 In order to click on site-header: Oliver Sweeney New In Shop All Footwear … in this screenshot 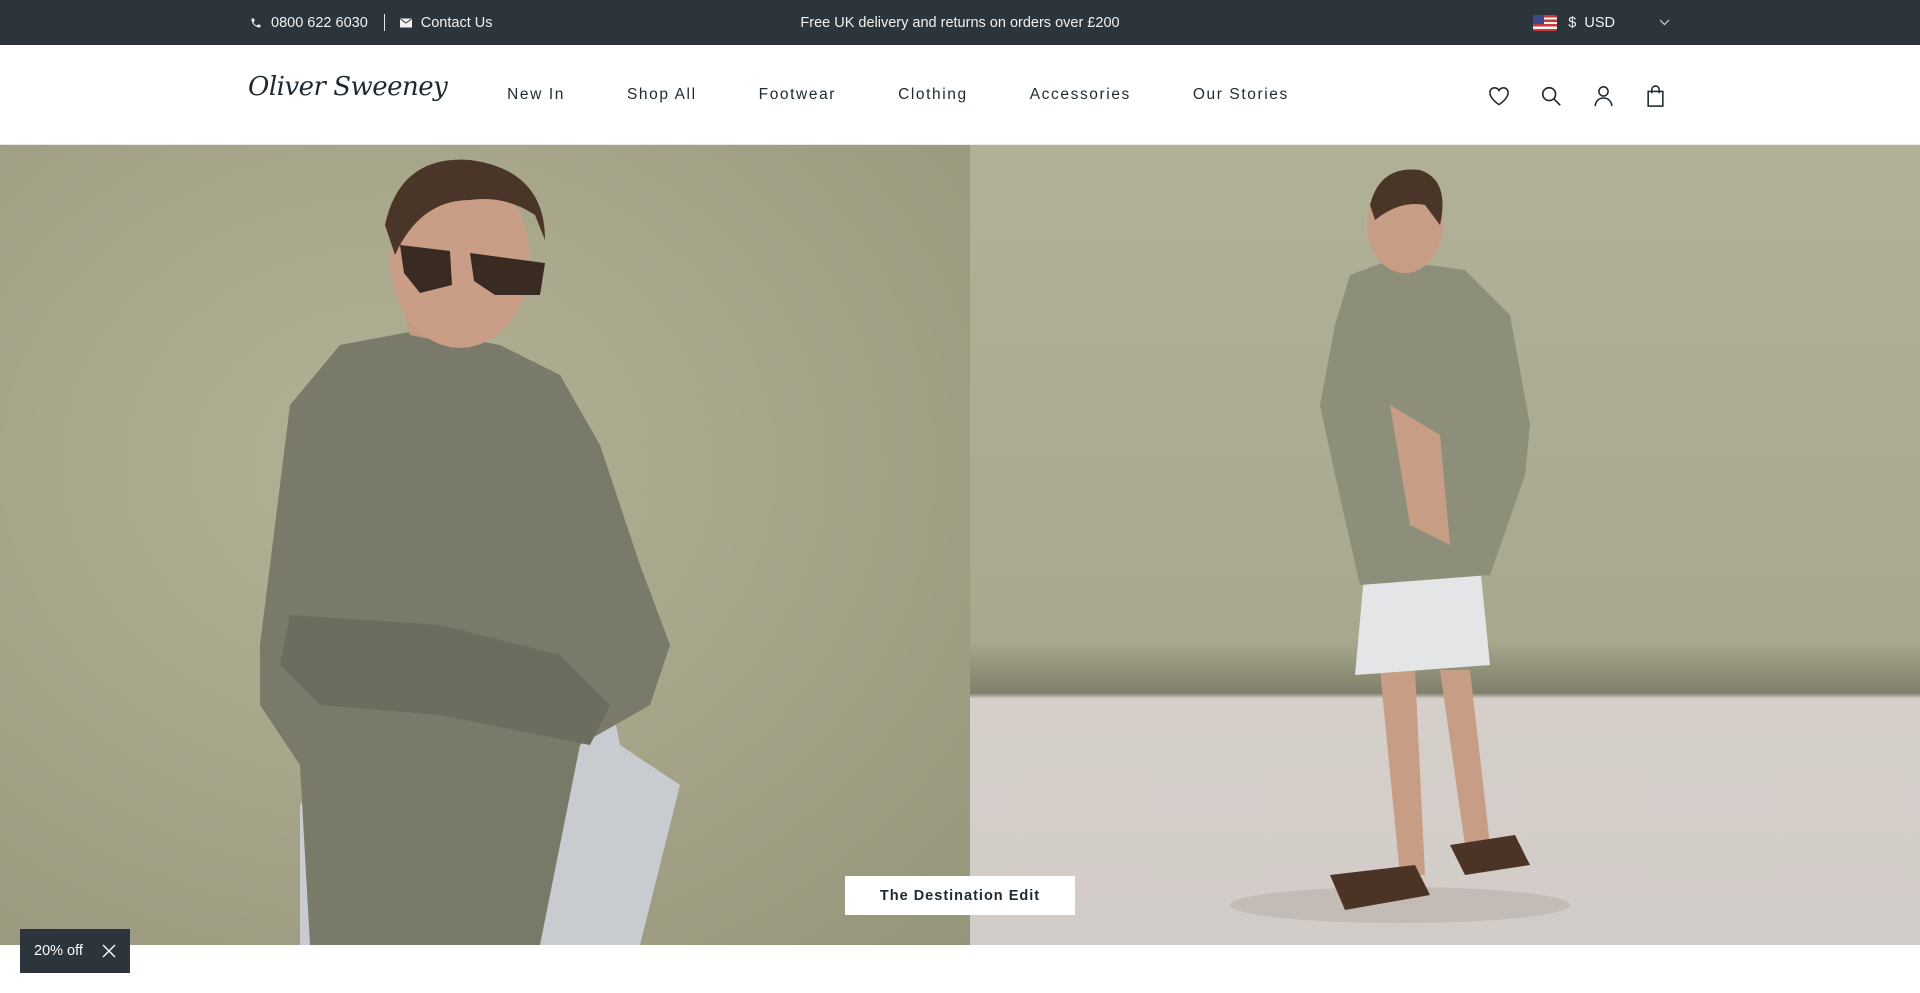, I will do `click(960, 95)`.